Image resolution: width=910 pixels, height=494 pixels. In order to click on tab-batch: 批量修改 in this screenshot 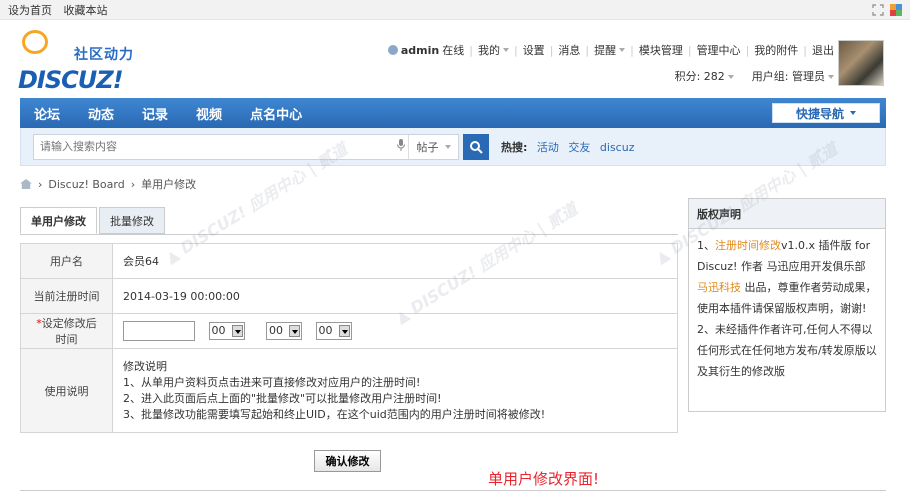, I will do `click(132, 220)`.